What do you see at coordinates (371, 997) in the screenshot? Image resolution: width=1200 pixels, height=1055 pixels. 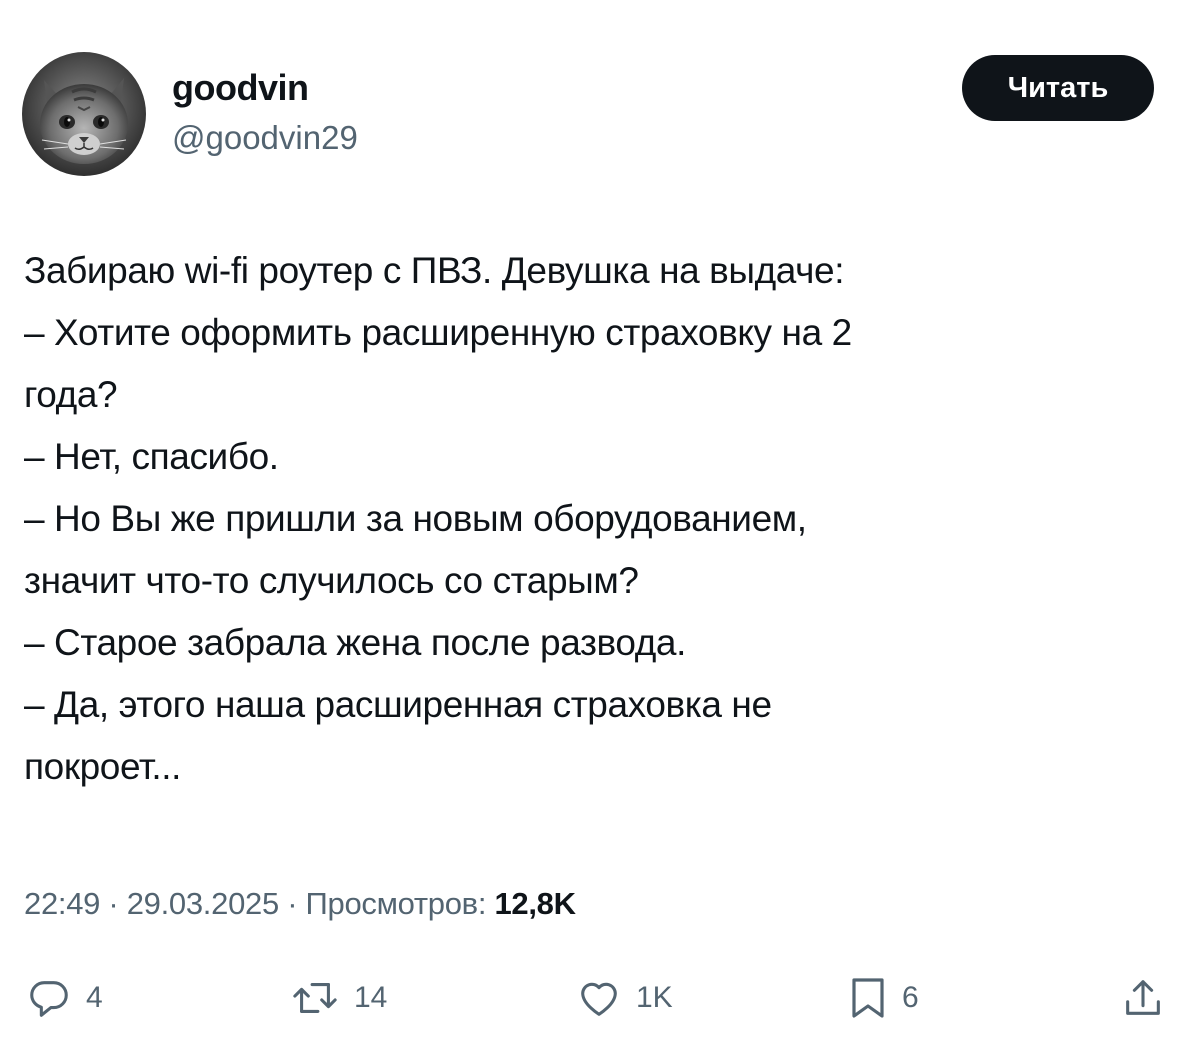 I see `repost-count: 14` at bounding box center [371, 997].